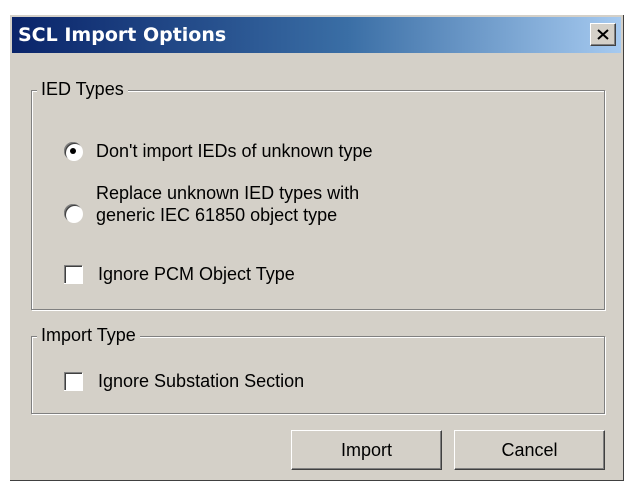 Image resolution: width=624 pixels, height=481 pixels. I want to click on radio-button-selected, so click(73, 151).